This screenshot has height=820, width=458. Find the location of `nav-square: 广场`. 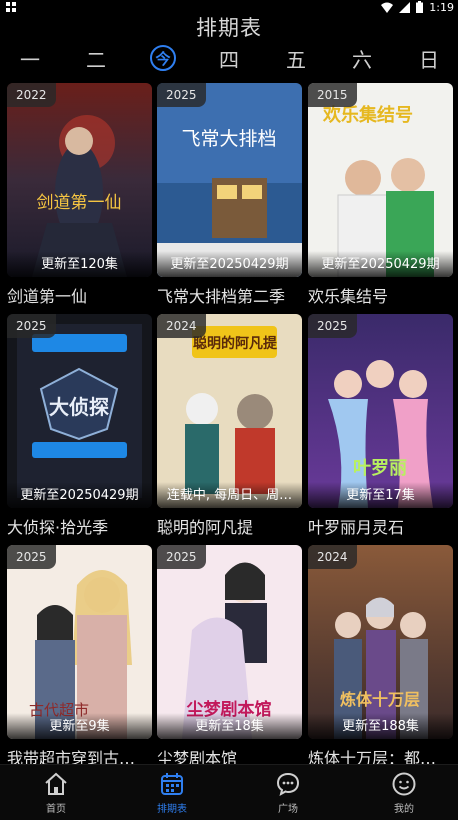

nav-square: 广场 is located at coordinates (288, 795).